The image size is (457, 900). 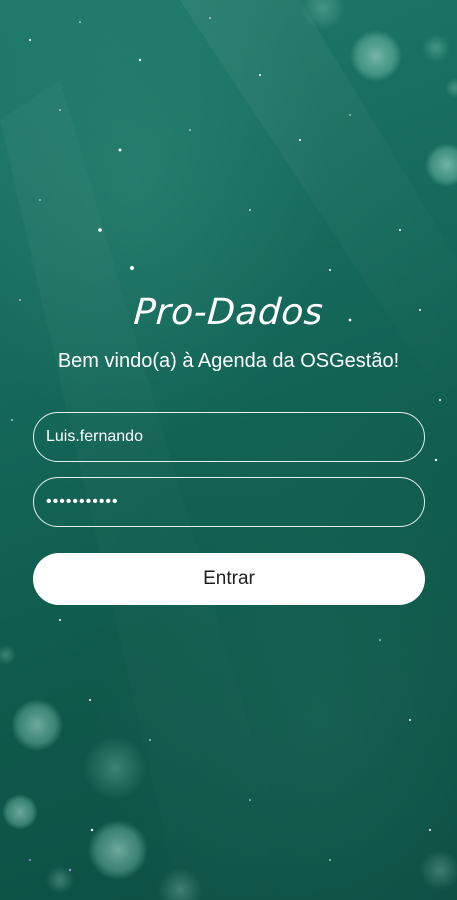 I want to click on username-field, so click(x=229, y=437).